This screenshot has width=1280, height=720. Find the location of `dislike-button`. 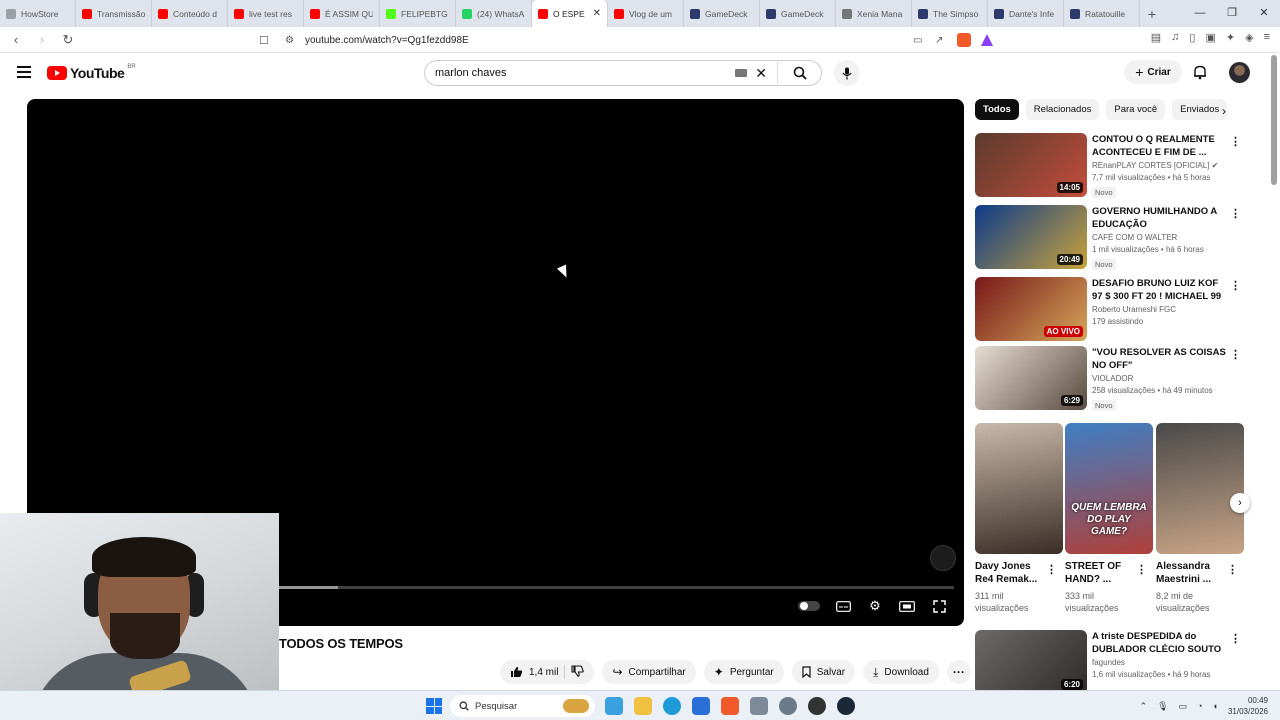

dislike-button is located at coordinates (578, 672).